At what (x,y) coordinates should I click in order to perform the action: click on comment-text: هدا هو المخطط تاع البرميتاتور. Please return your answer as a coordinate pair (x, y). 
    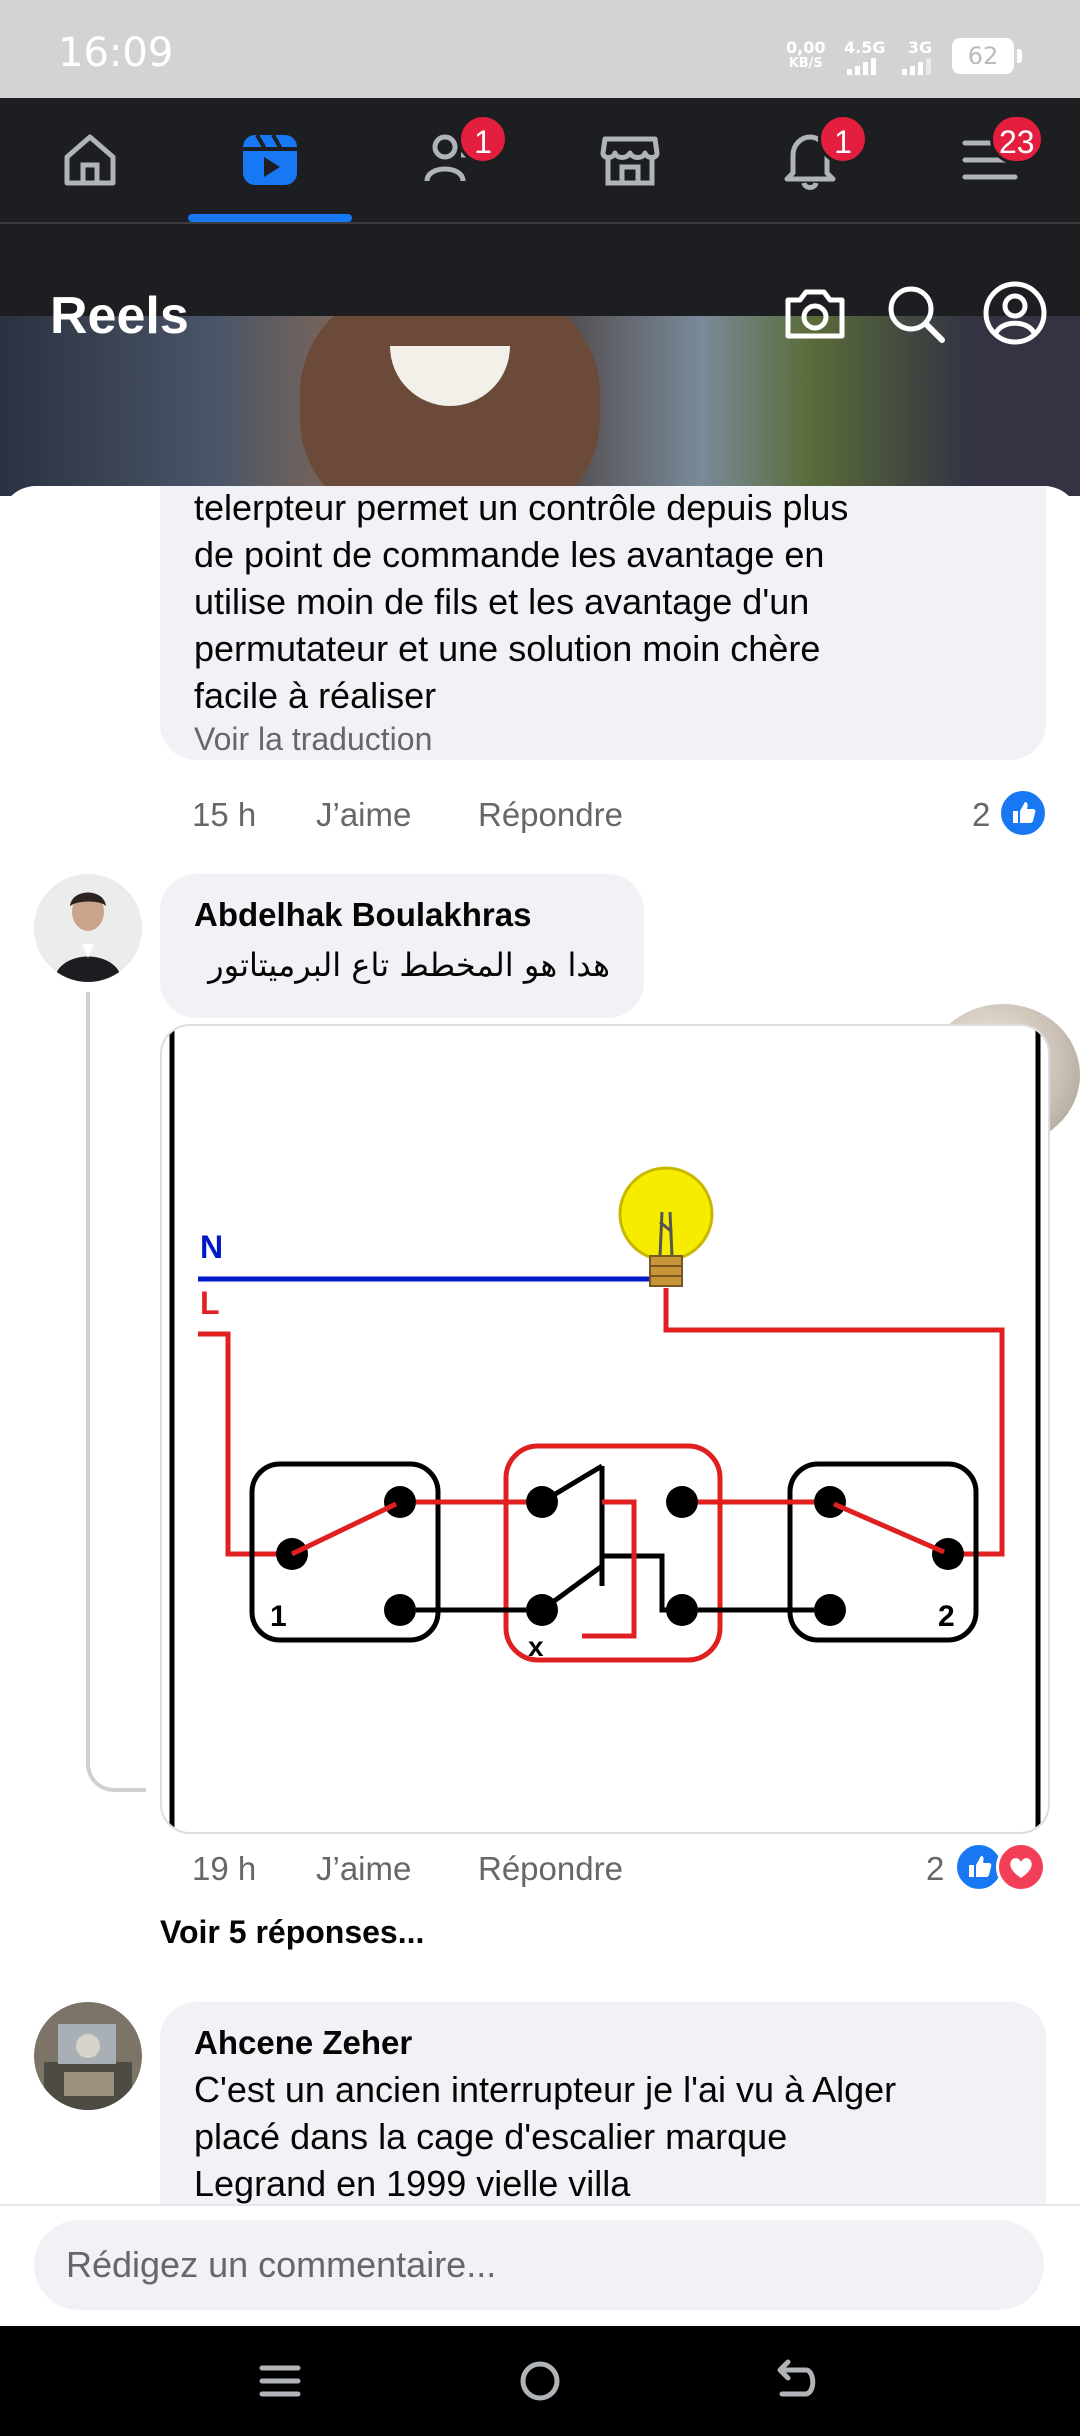
    Looking at the image, I should click on (409, 965).